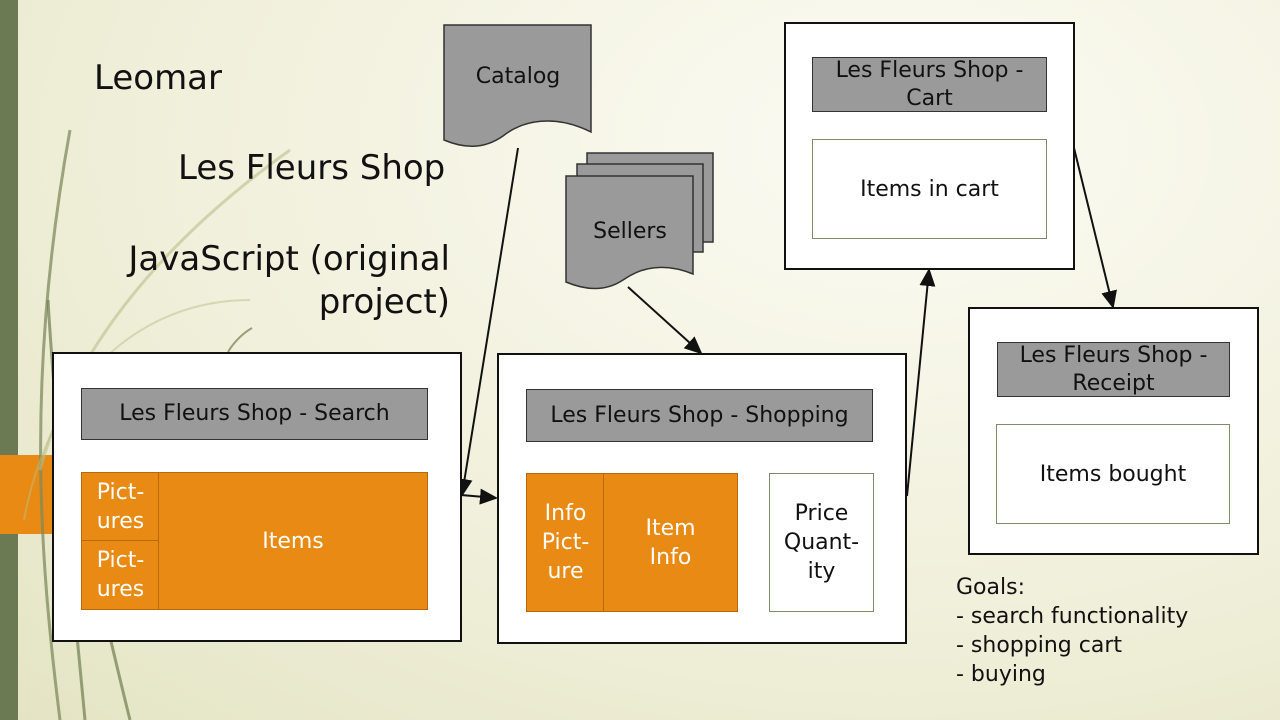 The width and height of the screenshot is (1280, 720). Describe the element at coordinates (1039, 645) in the screenshot. I see `goal-item: - shopping cart` at that location.